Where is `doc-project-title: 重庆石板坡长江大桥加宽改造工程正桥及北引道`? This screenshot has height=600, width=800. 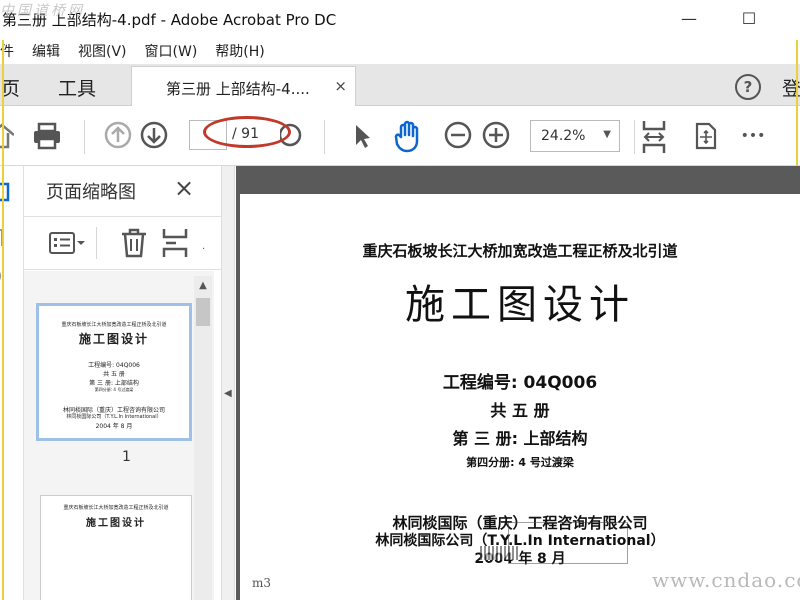 doc-project-title: 重庆石板坡长江大桥加宽改造工程正桥及北引道 is located at coordinates (520, 251).